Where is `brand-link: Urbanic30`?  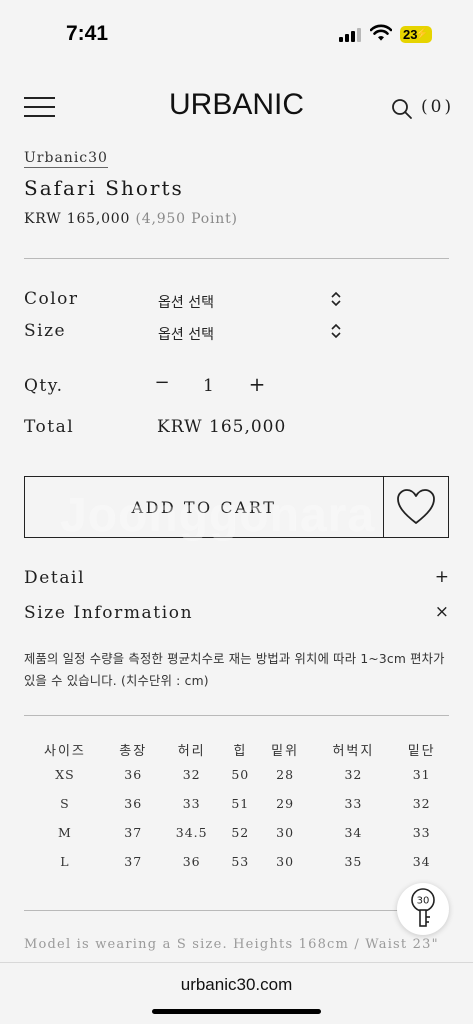
brand-link: Urbanic30 is located at coordinates (66, 159).